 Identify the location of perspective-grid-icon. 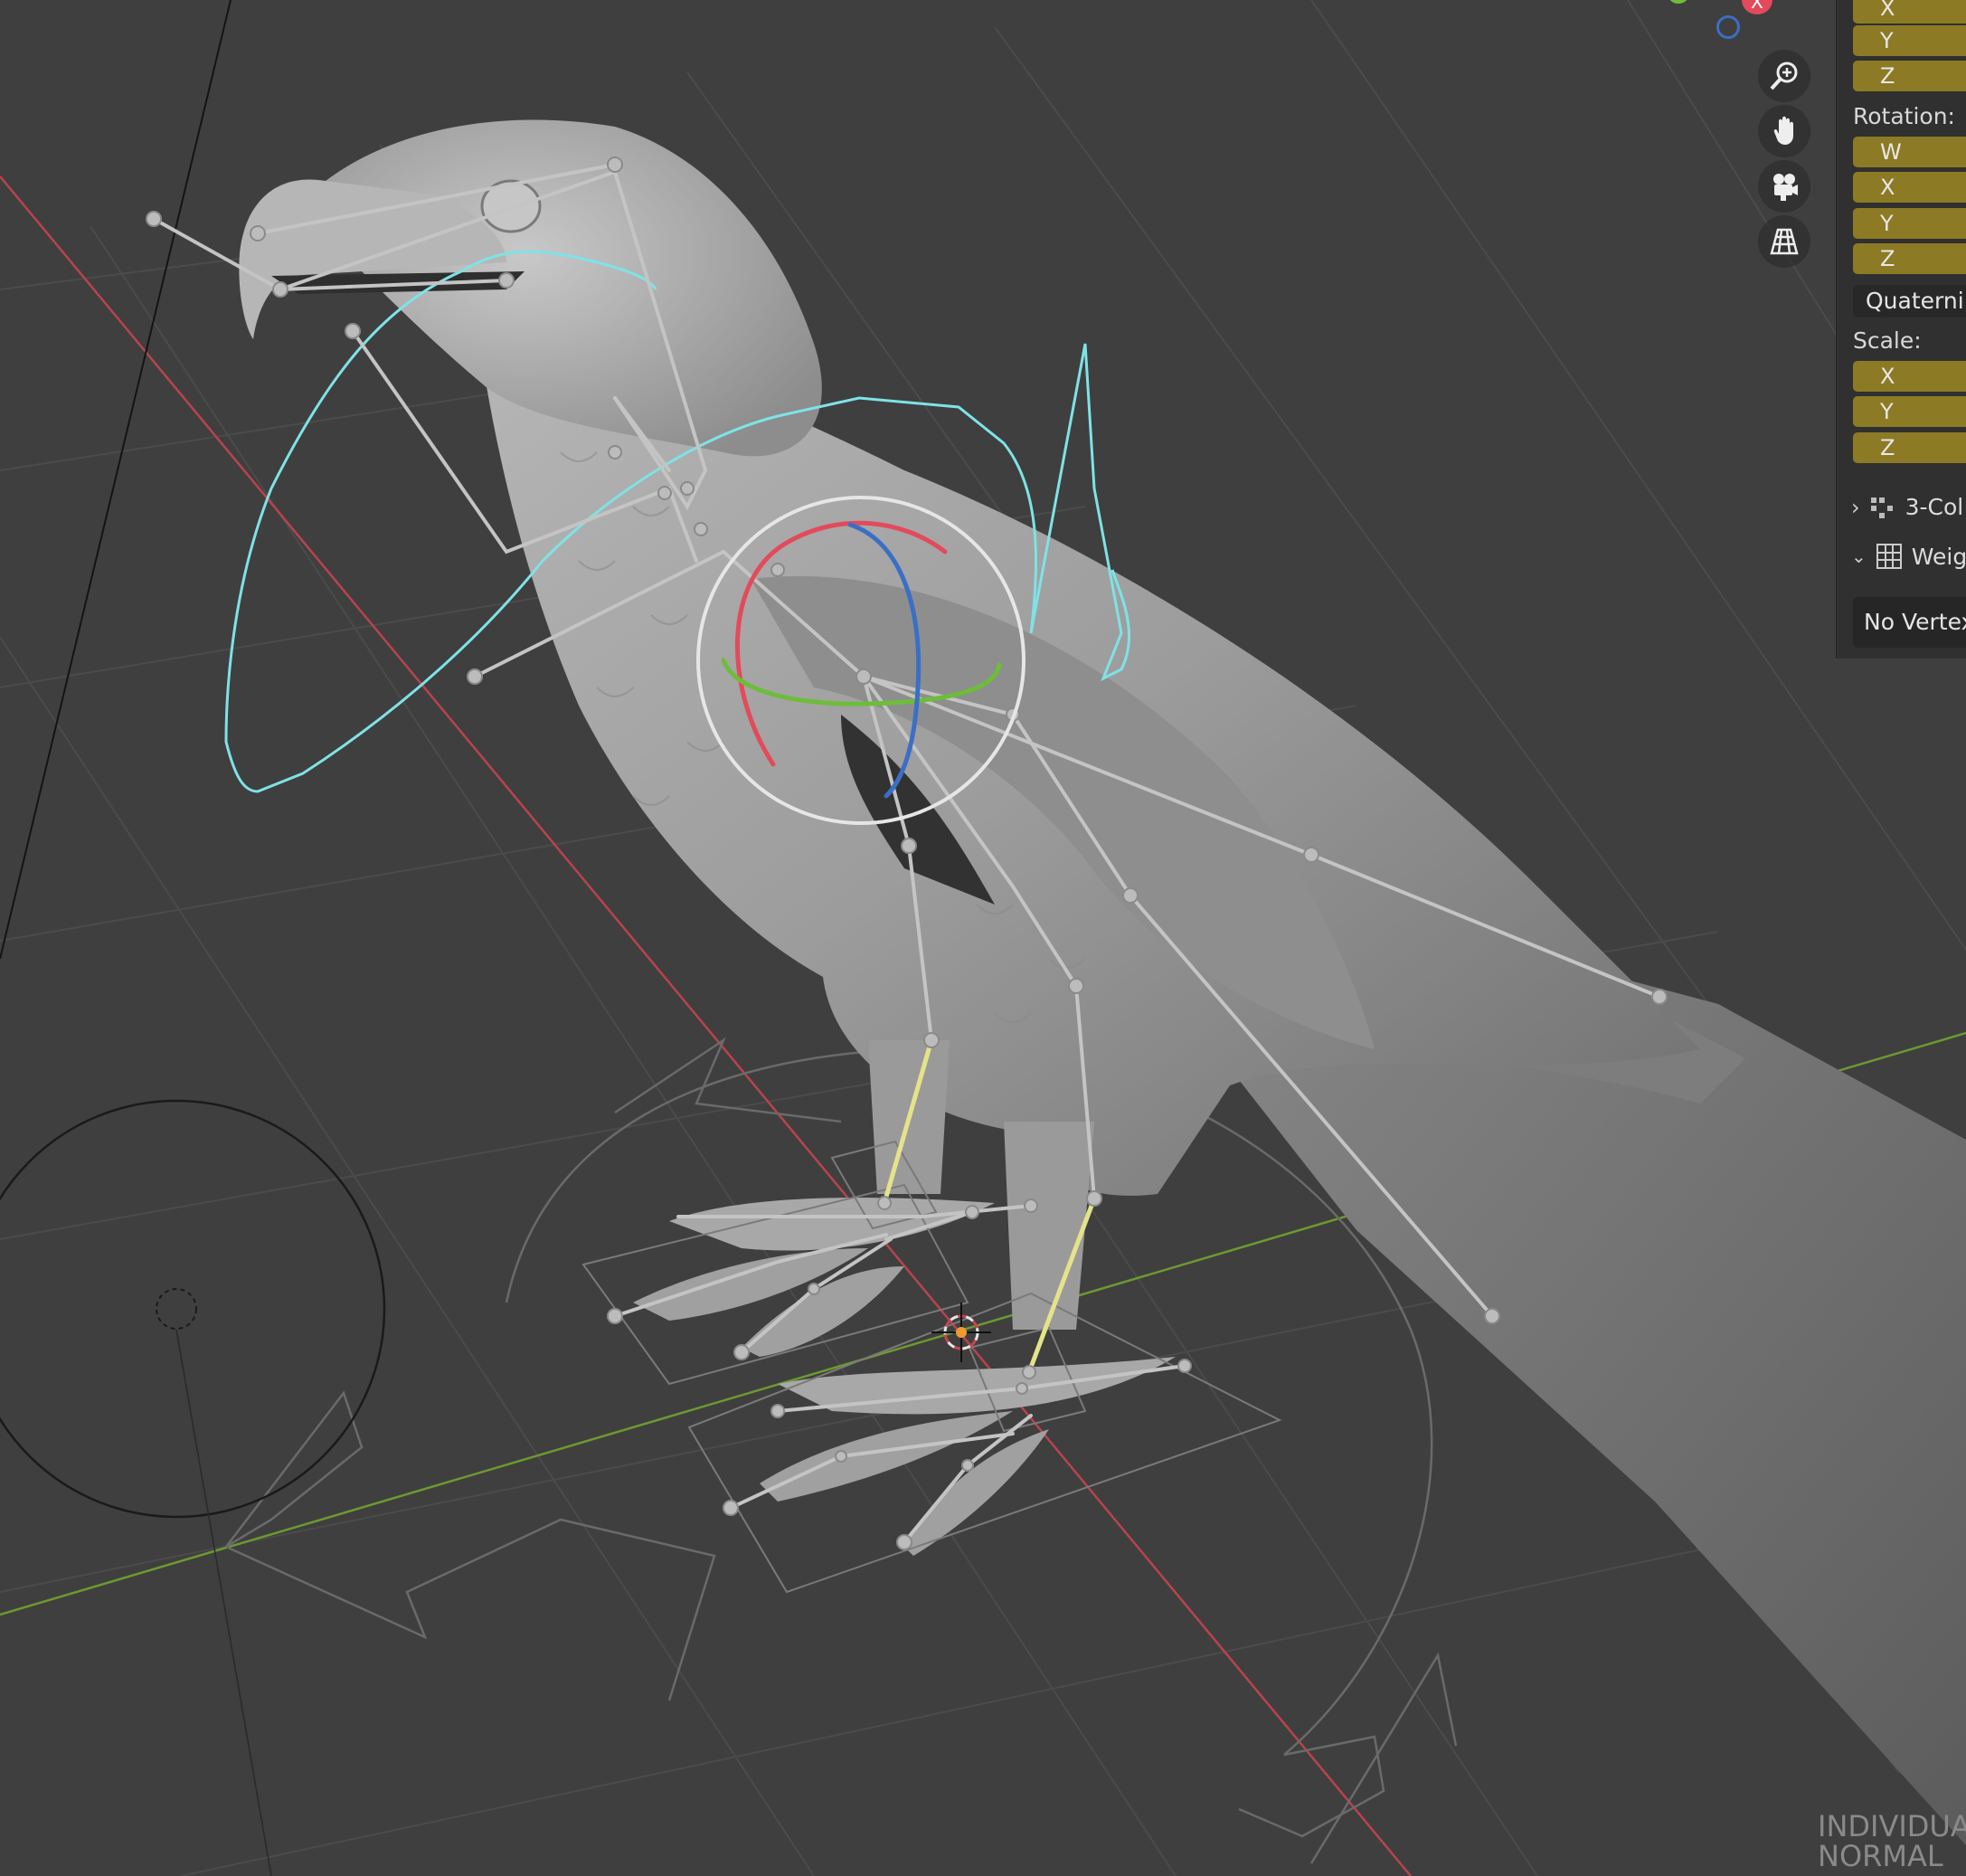
(1784, 241).